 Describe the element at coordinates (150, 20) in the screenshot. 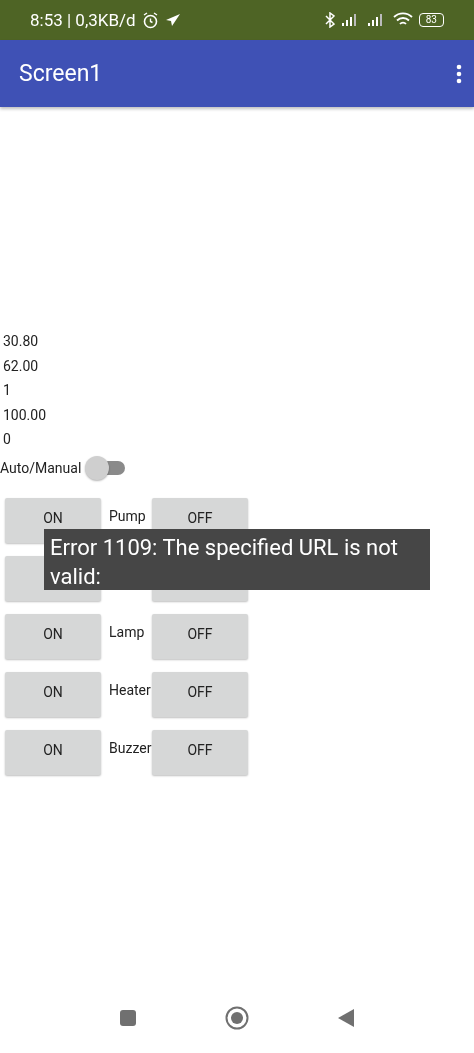

I see `alarm-clock-icon` at that location.